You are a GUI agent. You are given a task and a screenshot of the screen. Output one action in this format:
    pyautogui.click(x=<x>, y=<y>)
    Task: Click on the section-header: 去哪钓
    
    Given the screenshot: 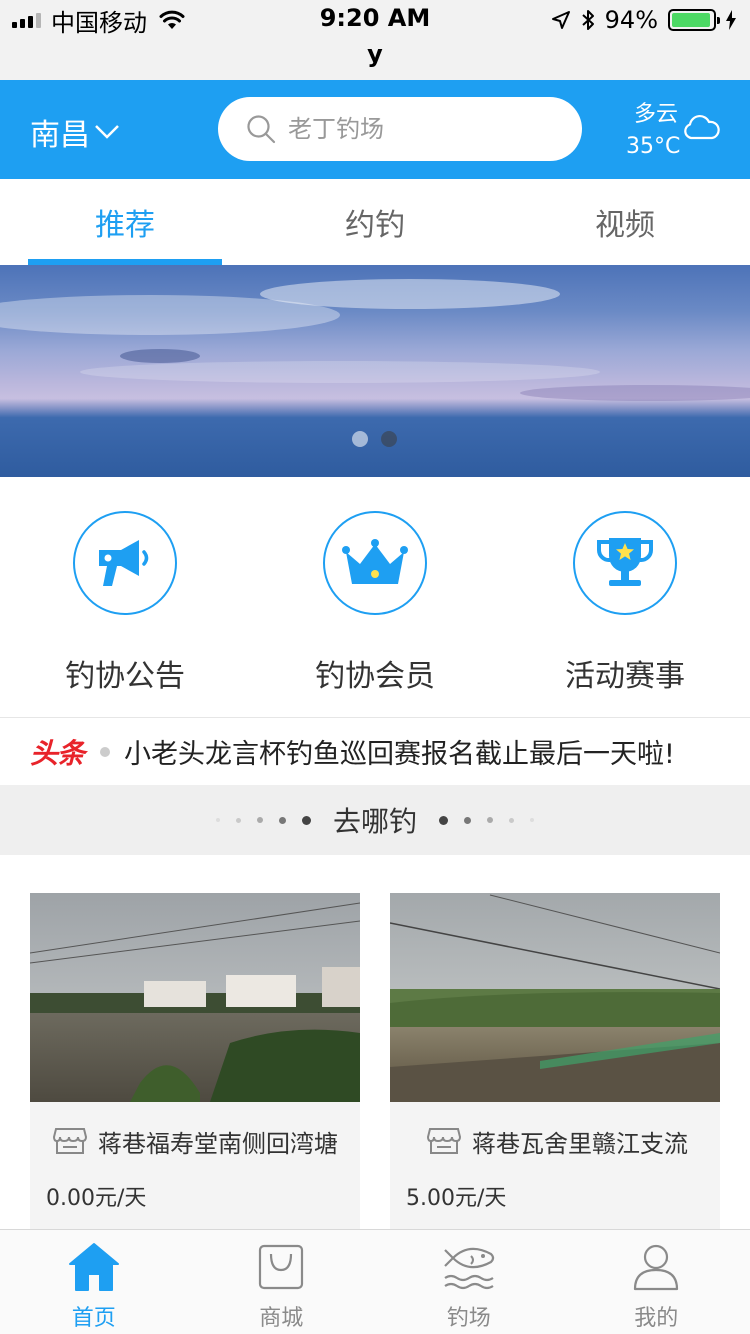 What is the action you would take?
    pyautogui.click(x=375, y=820)
    